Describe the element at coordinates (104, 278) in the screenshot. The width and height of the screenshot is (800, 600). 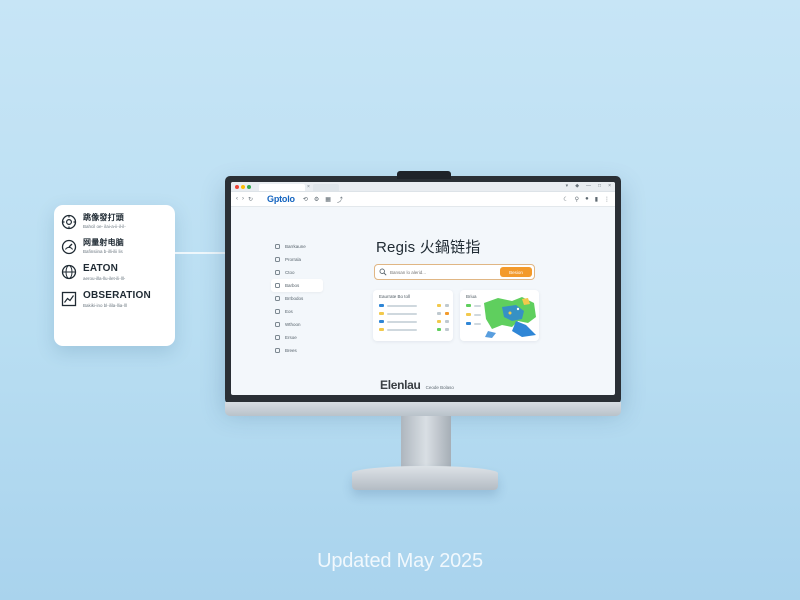
I see `feature-subtitle: aerou-illa-llu-ilet-ili-lll-` at that location.